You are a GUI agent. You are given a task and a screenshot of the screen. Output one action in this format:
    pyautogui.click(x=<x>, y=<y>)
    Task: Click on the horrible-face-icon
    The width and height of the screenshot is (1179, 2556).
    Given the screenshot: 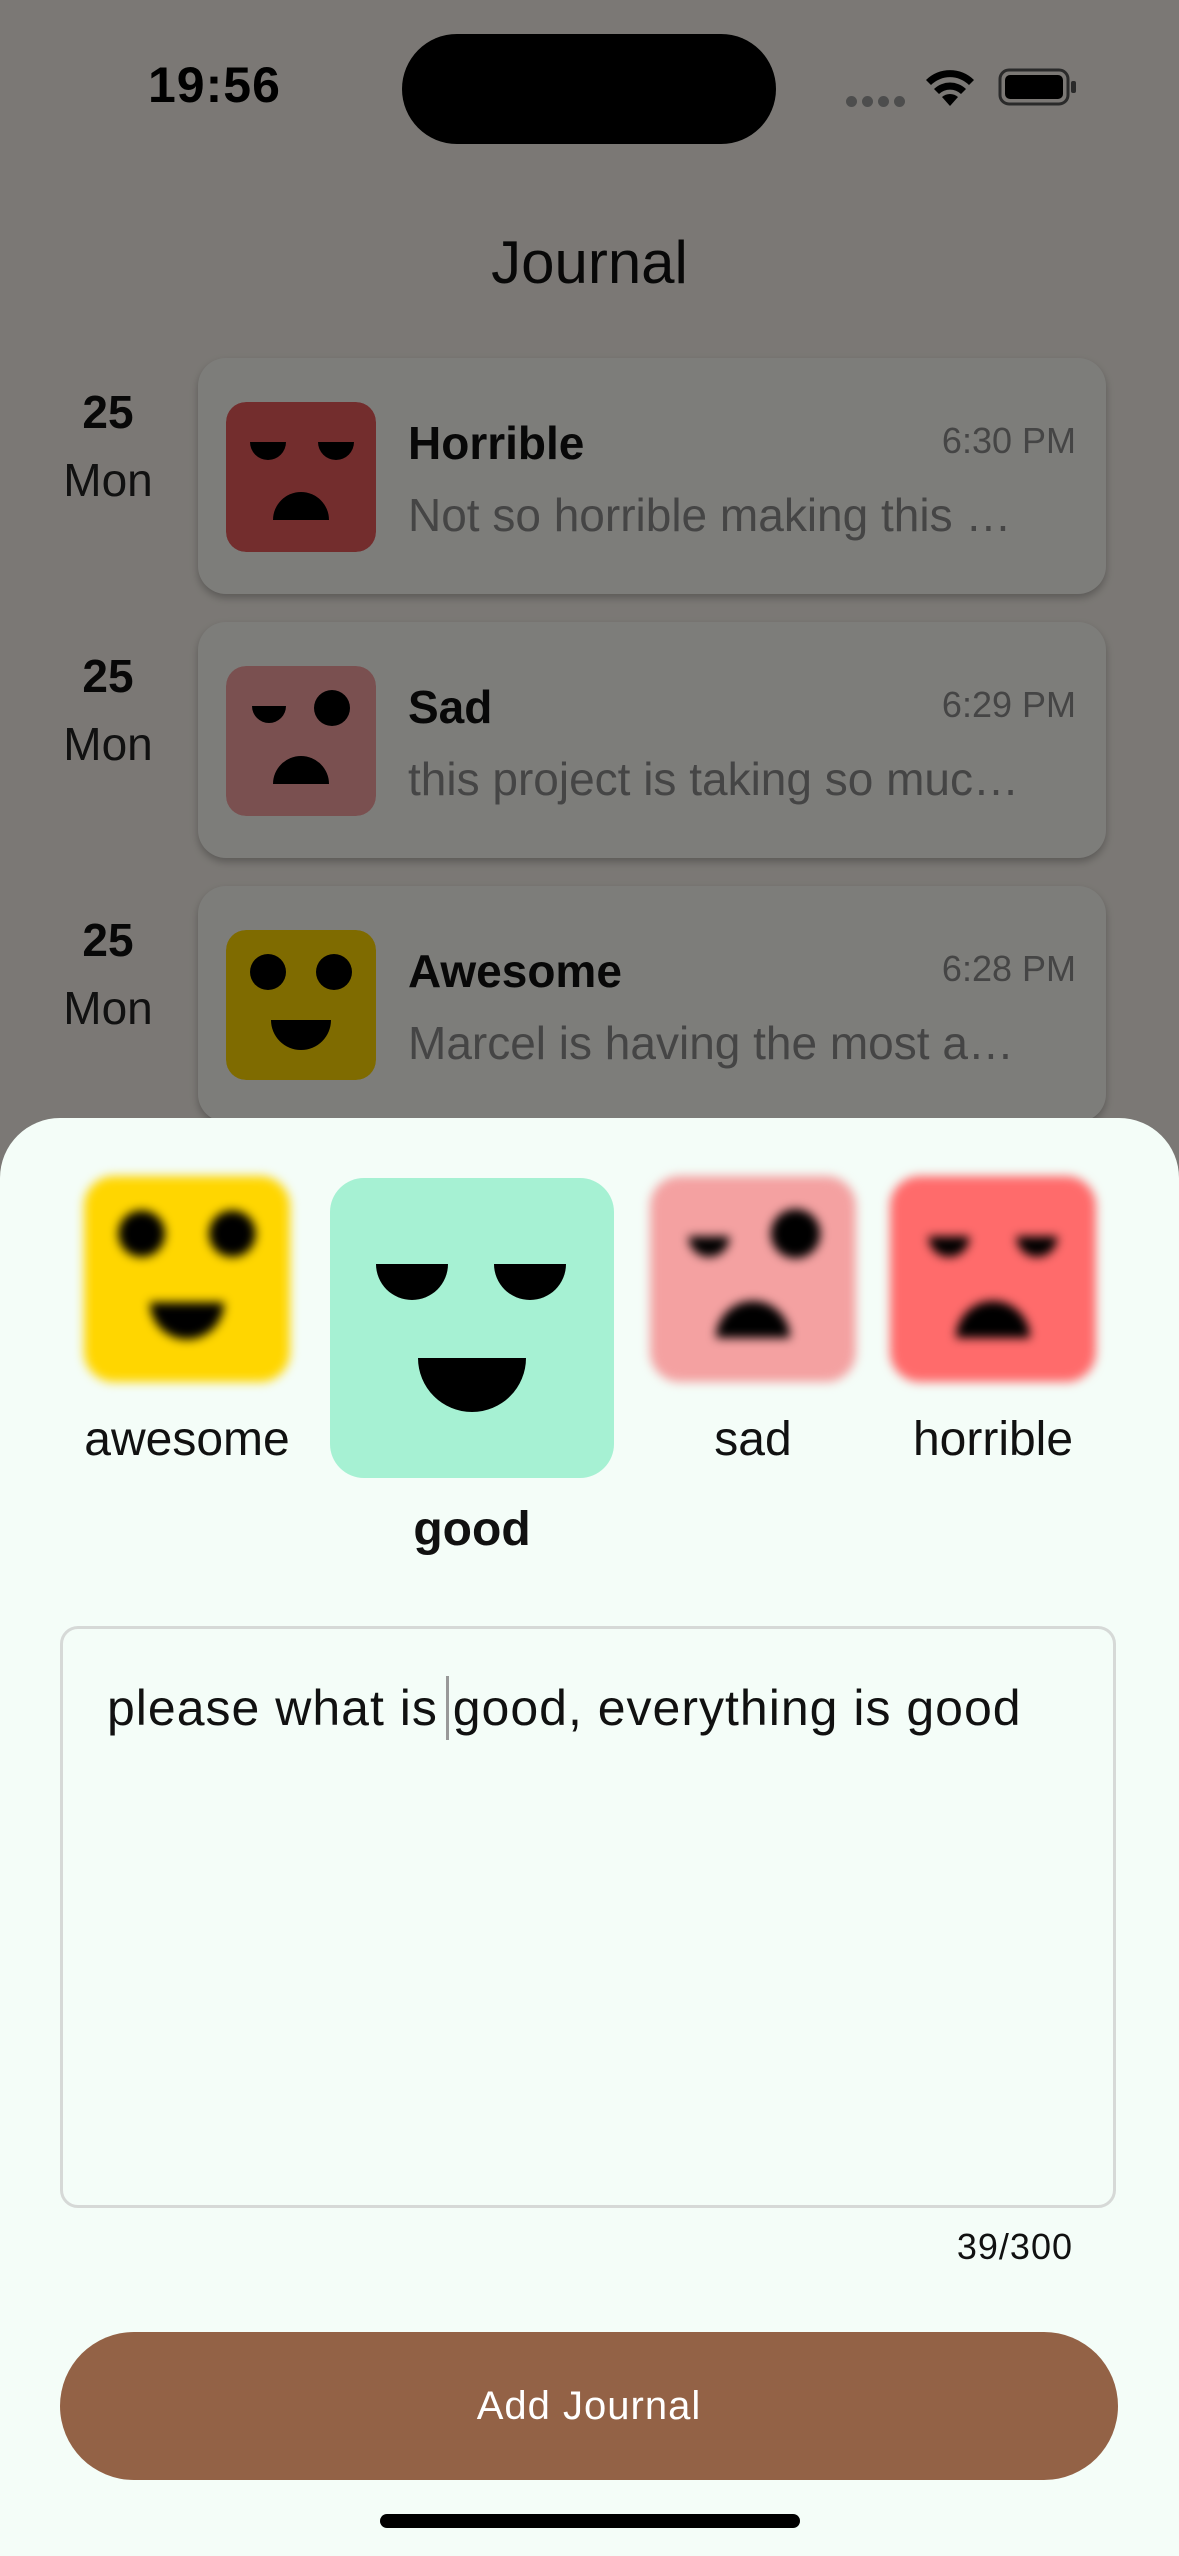 What is the action you would take?
    pyautogui.click(x=993, y=1279)
    